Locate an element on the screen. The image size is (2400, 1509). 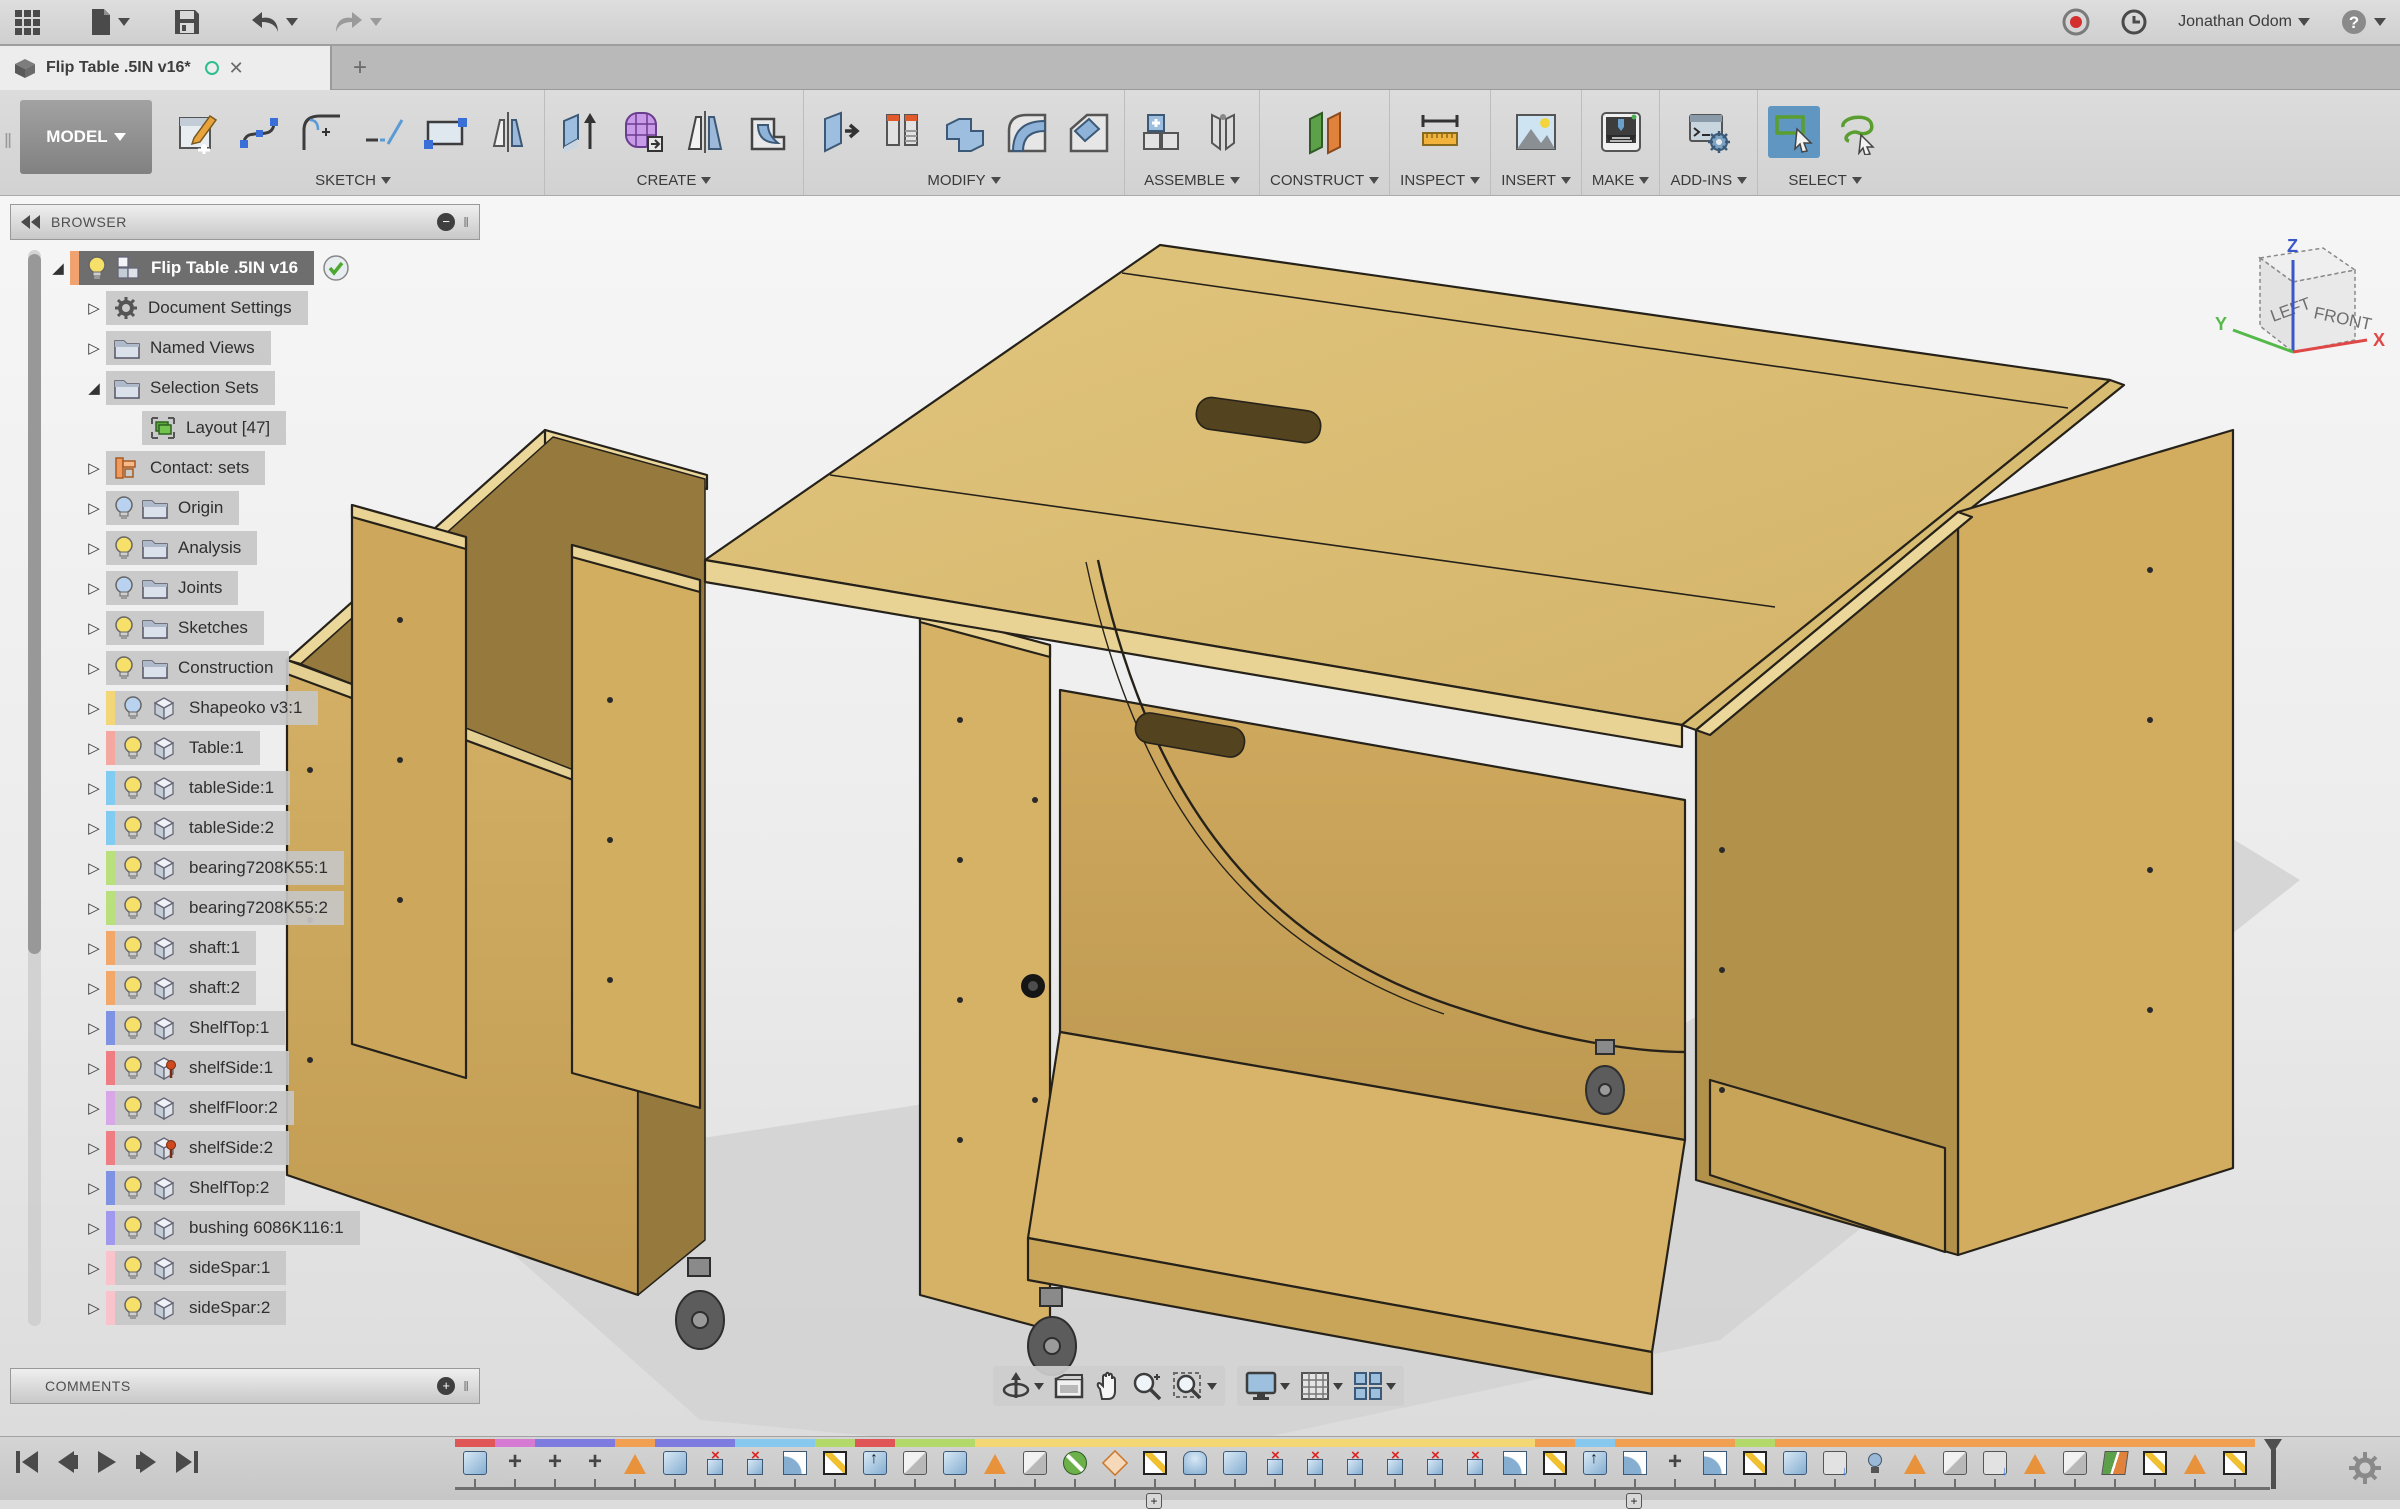
tree-item: ▷ Joints is located at coordinates (263, 588).